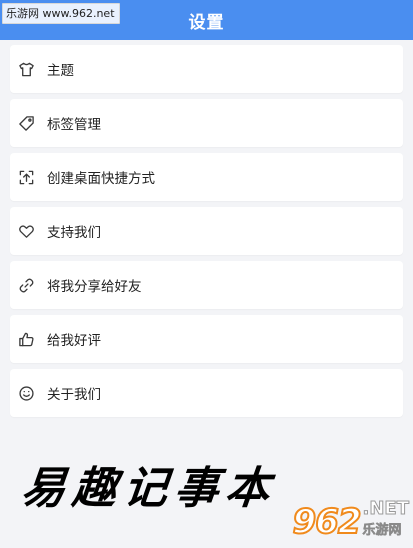 The height and width of the screenshot is (548, 413). What do you see at coordinates (385, 509) in the screenshot?
I see `watermark-net: .NET` at bounding box center [385, 509].